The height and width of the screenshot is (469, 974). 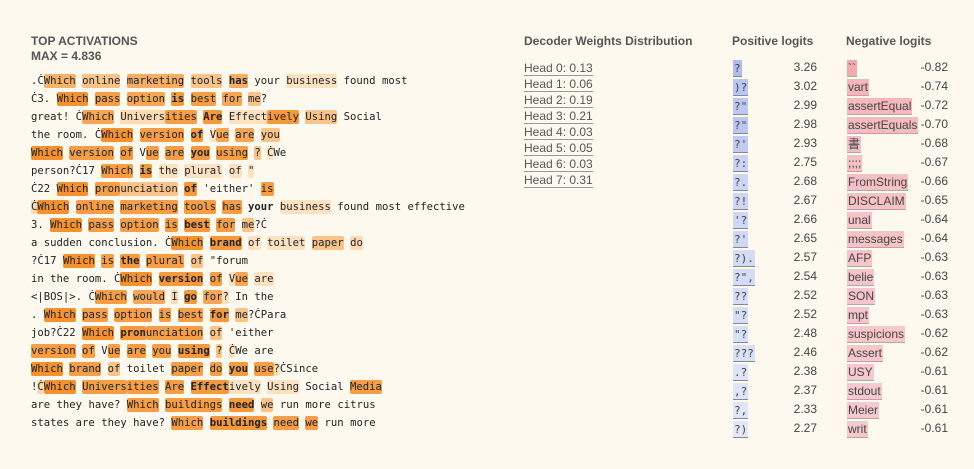 I want to click on activation-token: Using, so click(x=321, y=117).